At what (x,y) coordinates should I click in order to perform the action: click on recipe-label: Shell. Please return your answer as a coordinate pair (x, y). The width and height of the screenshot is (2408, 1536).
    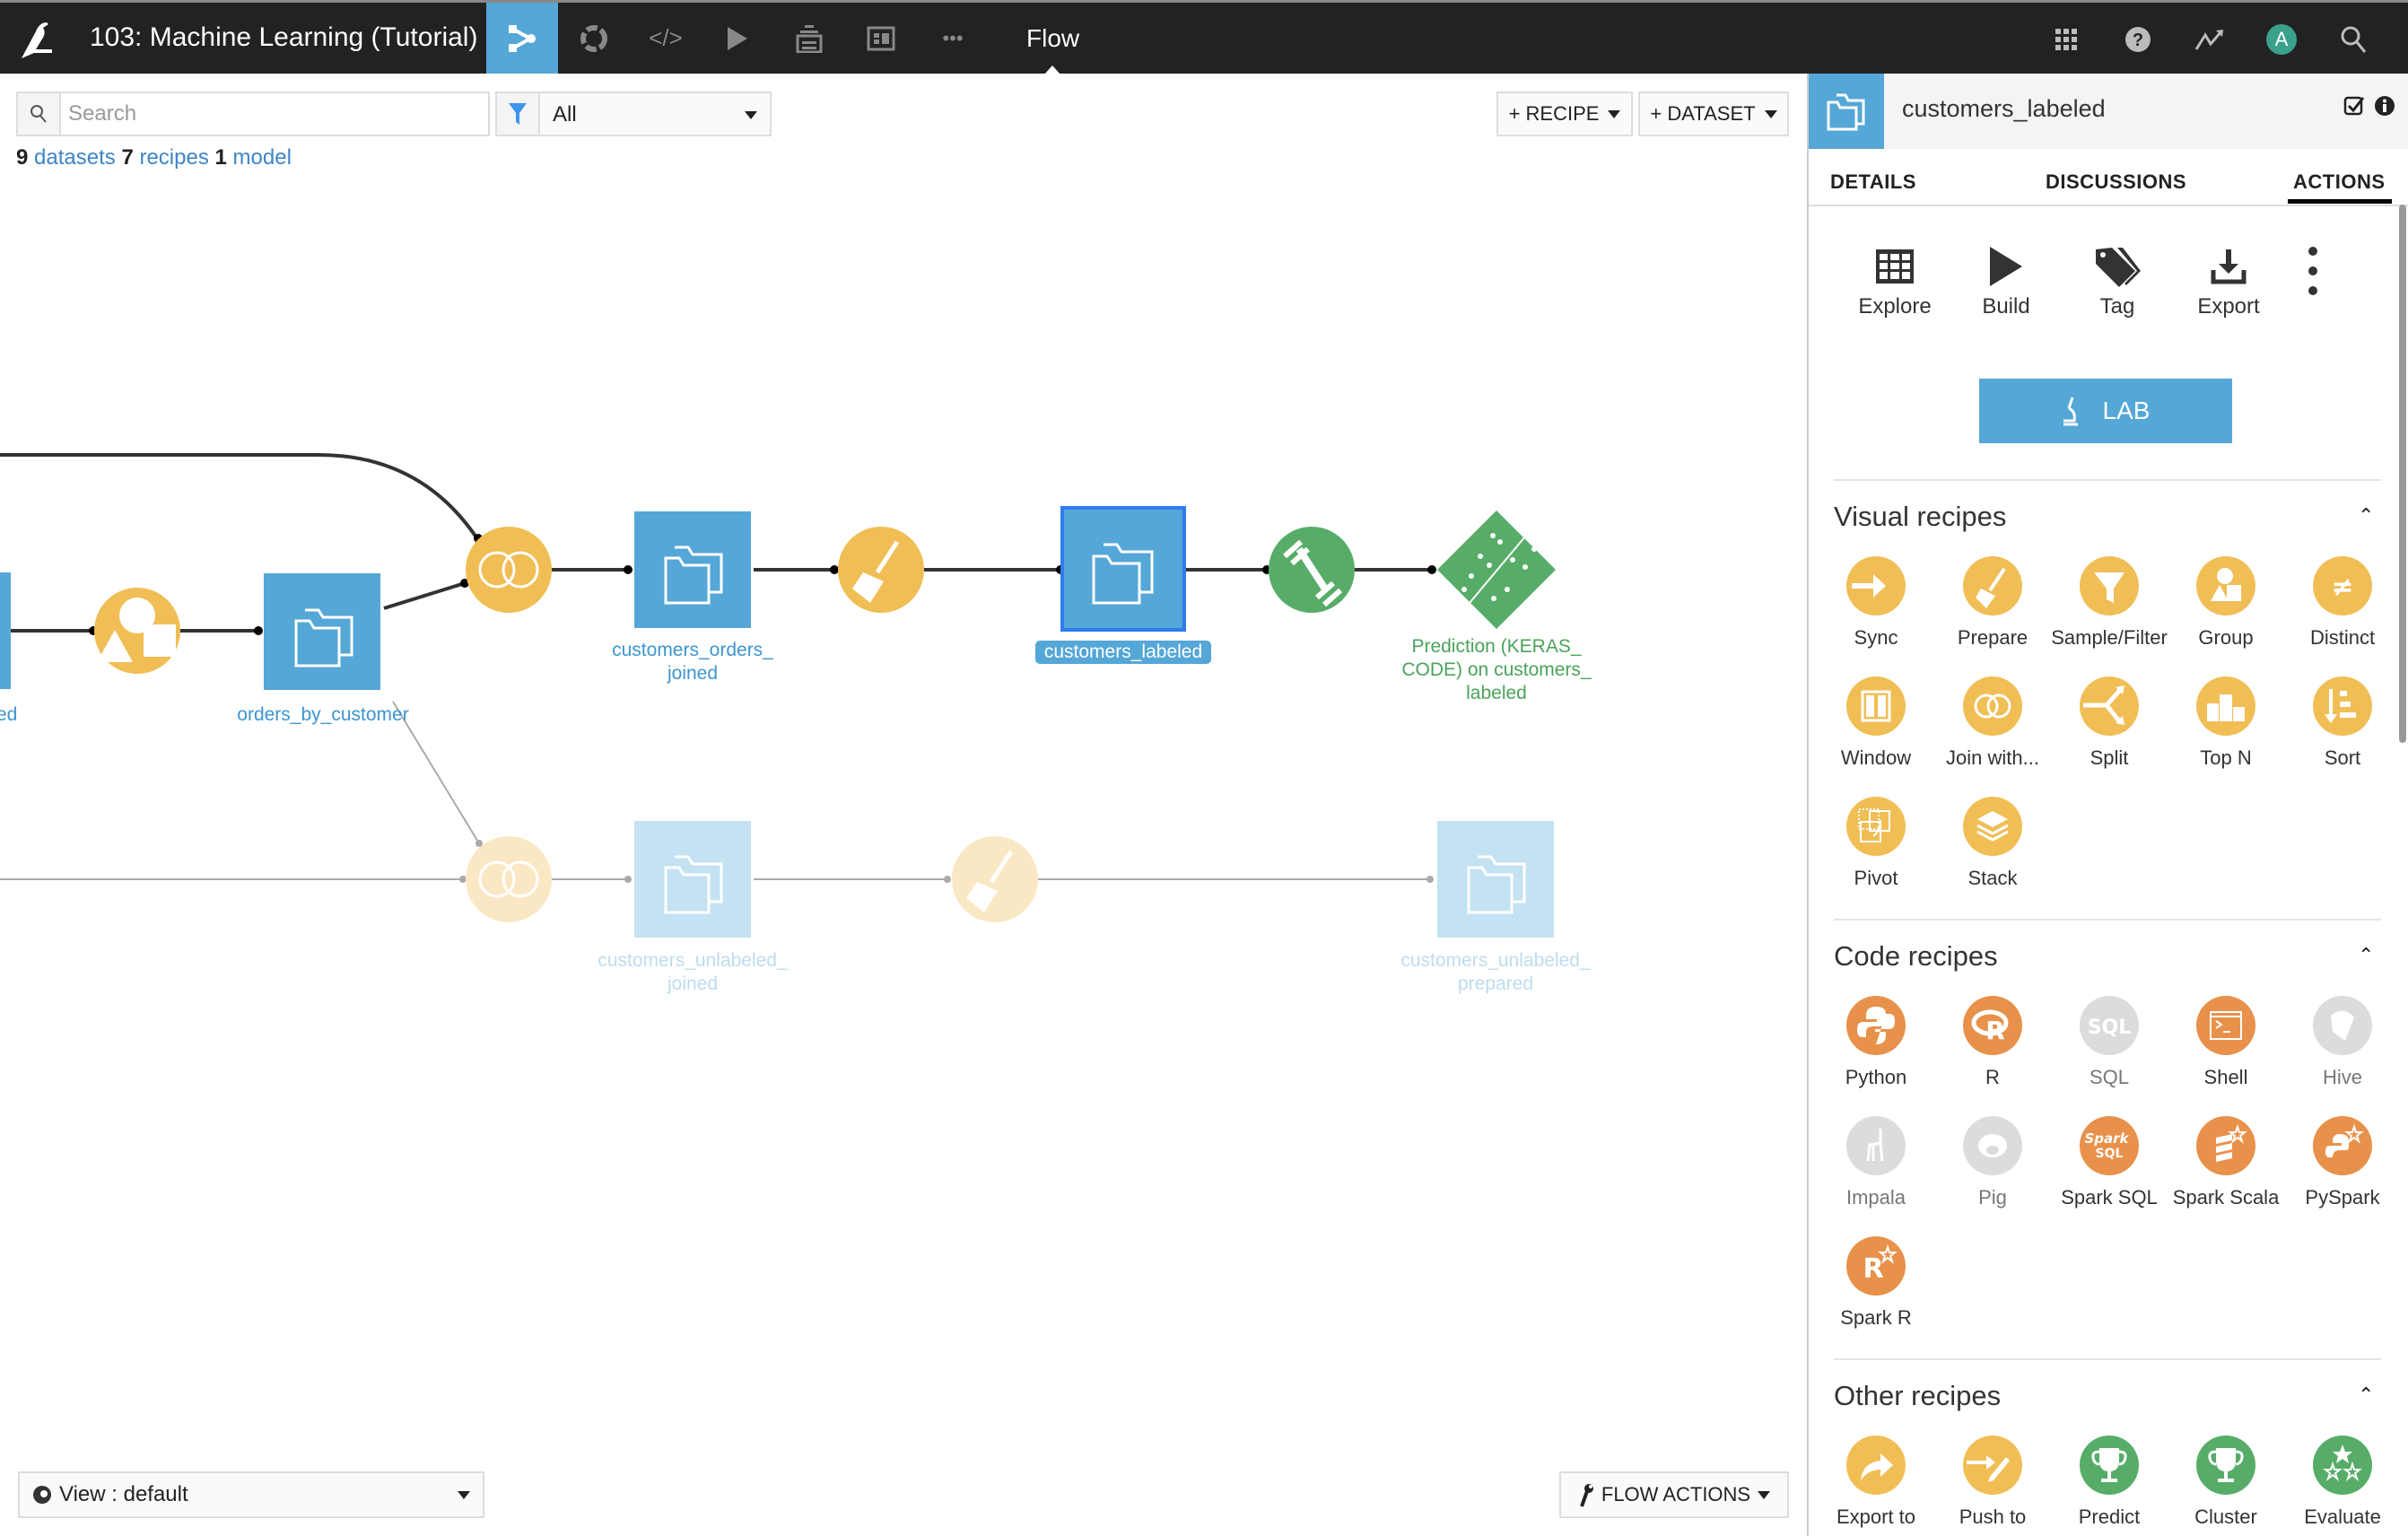
    Looking at the image, I should click on (2225, 1077).